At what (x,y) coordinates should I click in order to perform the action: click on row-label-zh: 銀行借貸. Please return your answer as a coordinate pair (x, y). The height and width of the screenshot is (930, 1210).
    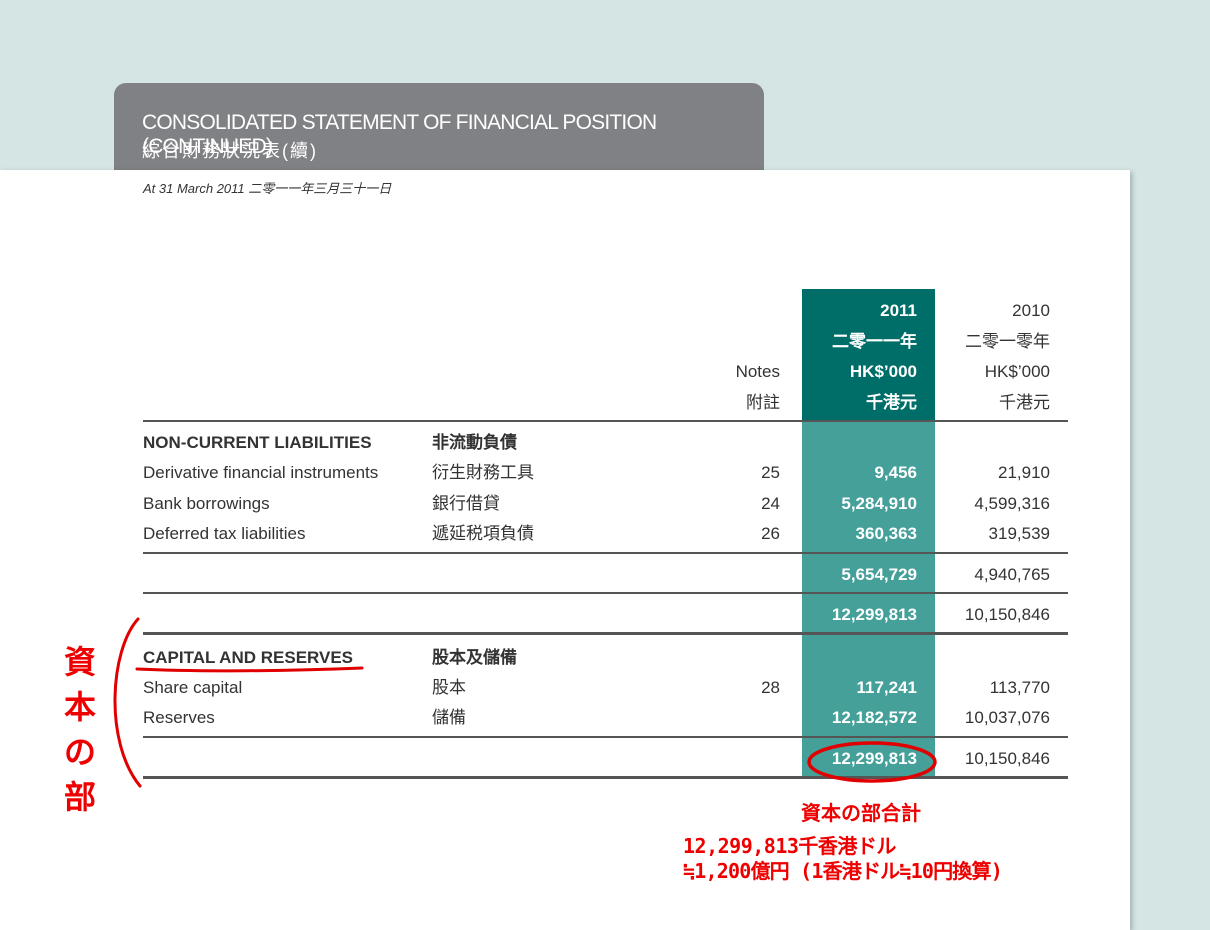
    Looking at the image, I should click on (466, 503).